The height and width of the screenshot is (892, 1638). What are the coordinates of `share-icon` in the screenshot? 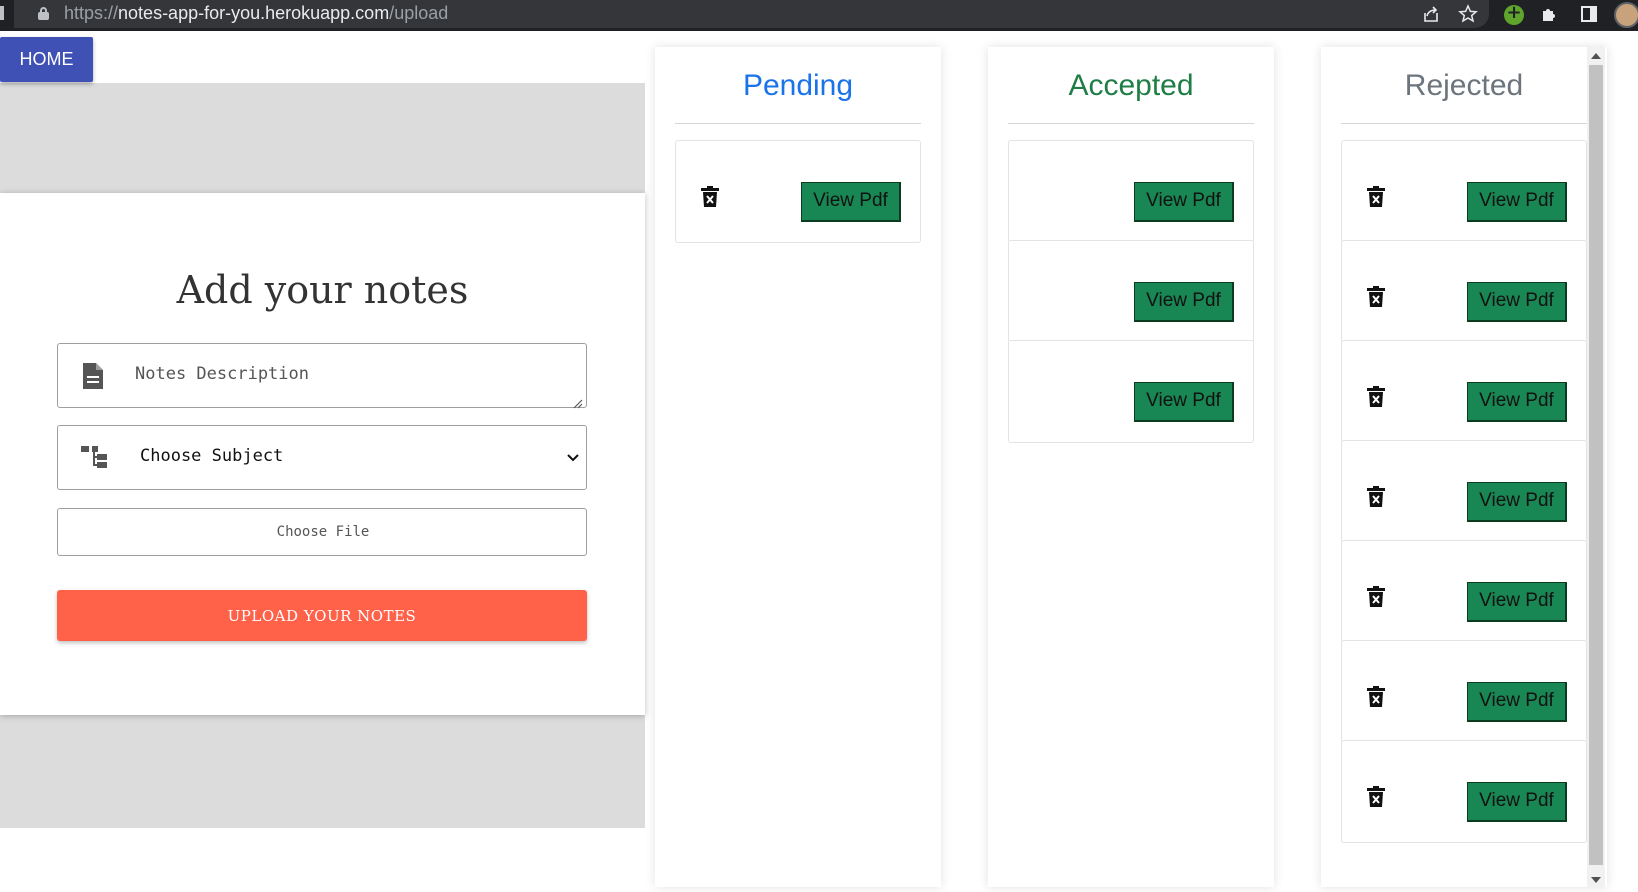 It's located at (1431, 15).